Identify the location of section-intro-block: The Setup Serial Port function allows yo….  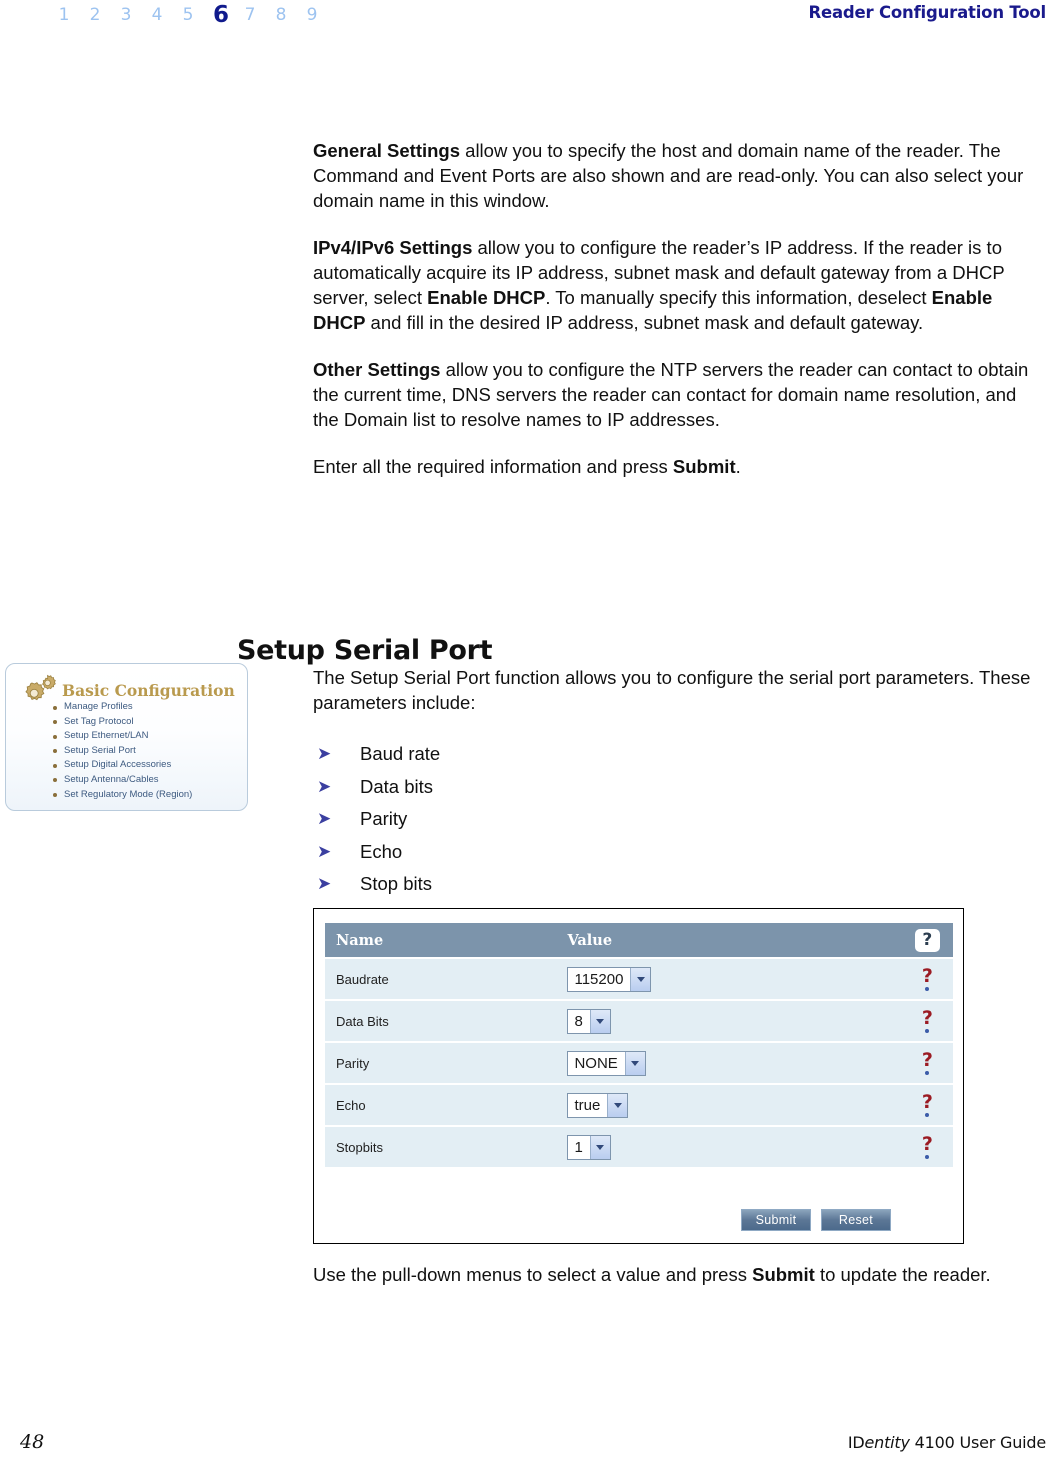
(674, 701).